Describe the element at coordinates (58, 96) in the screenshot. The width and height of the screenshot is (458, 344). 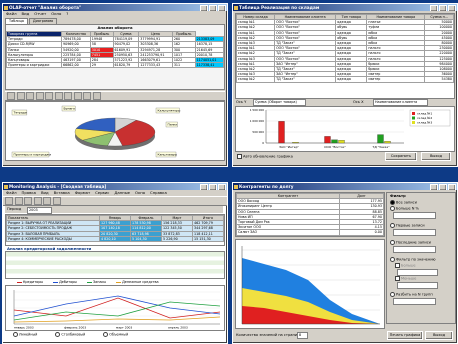
I see `rotate-button` at that location.